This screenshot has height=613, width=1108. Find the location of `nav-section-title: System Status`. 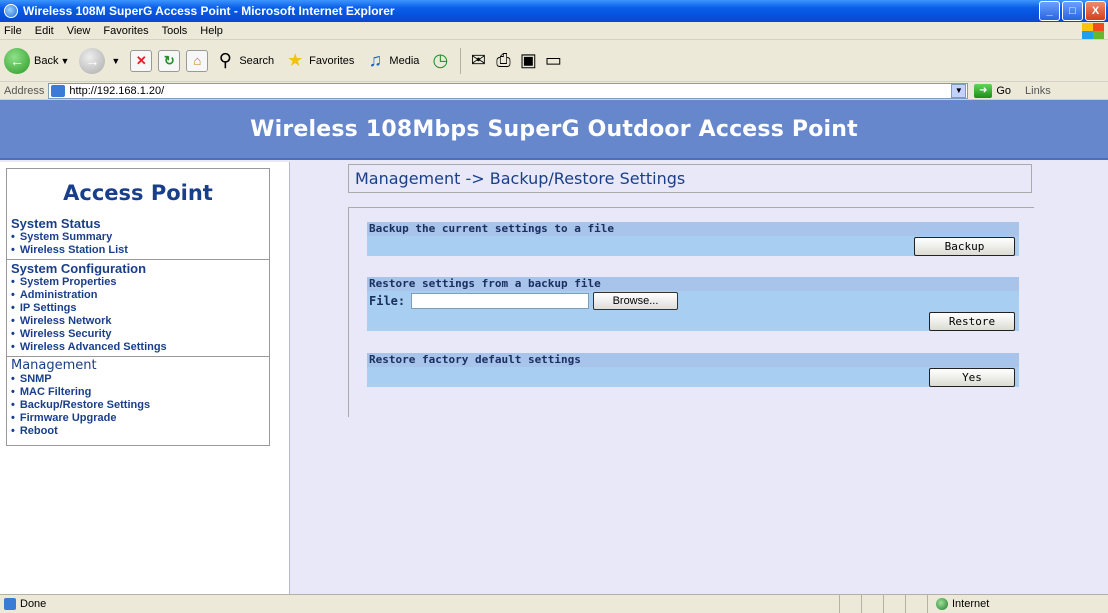

nav-section-title: System Status is located at coordinates (56, 223).